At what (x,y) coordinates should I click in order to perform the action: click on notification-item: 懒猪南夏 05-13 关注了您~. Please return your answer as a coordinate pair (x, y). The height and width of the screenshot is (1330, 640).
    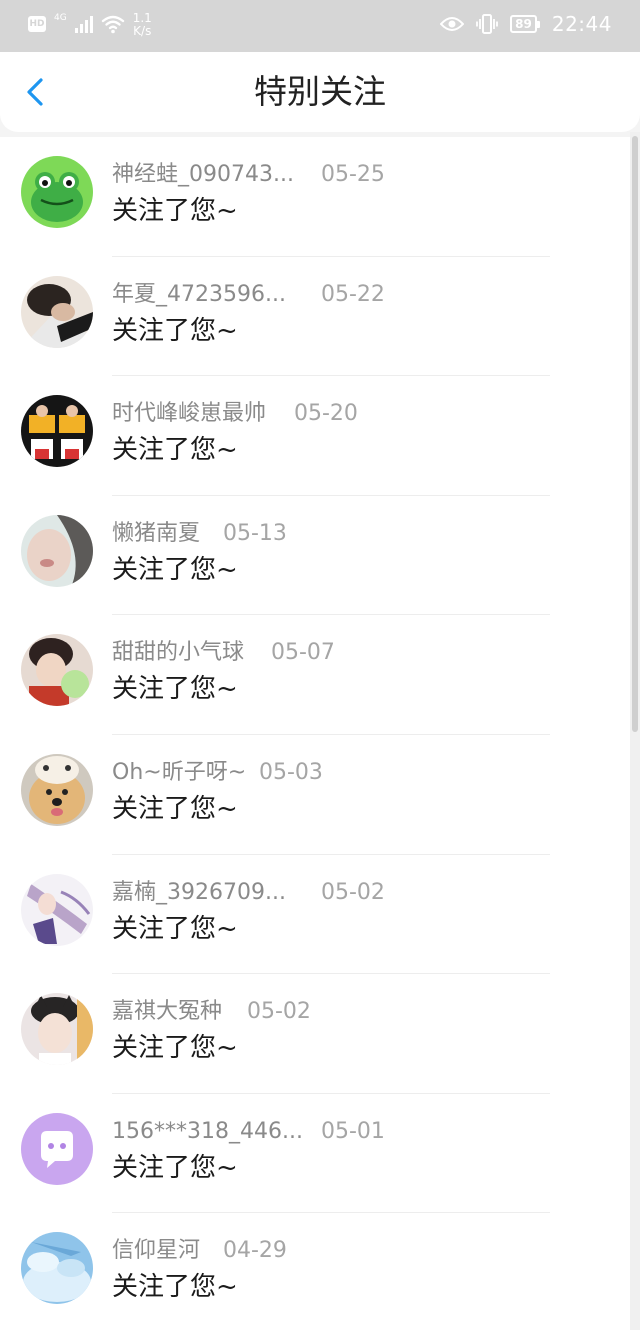
    Looking at the image, I should click on (320, 555).